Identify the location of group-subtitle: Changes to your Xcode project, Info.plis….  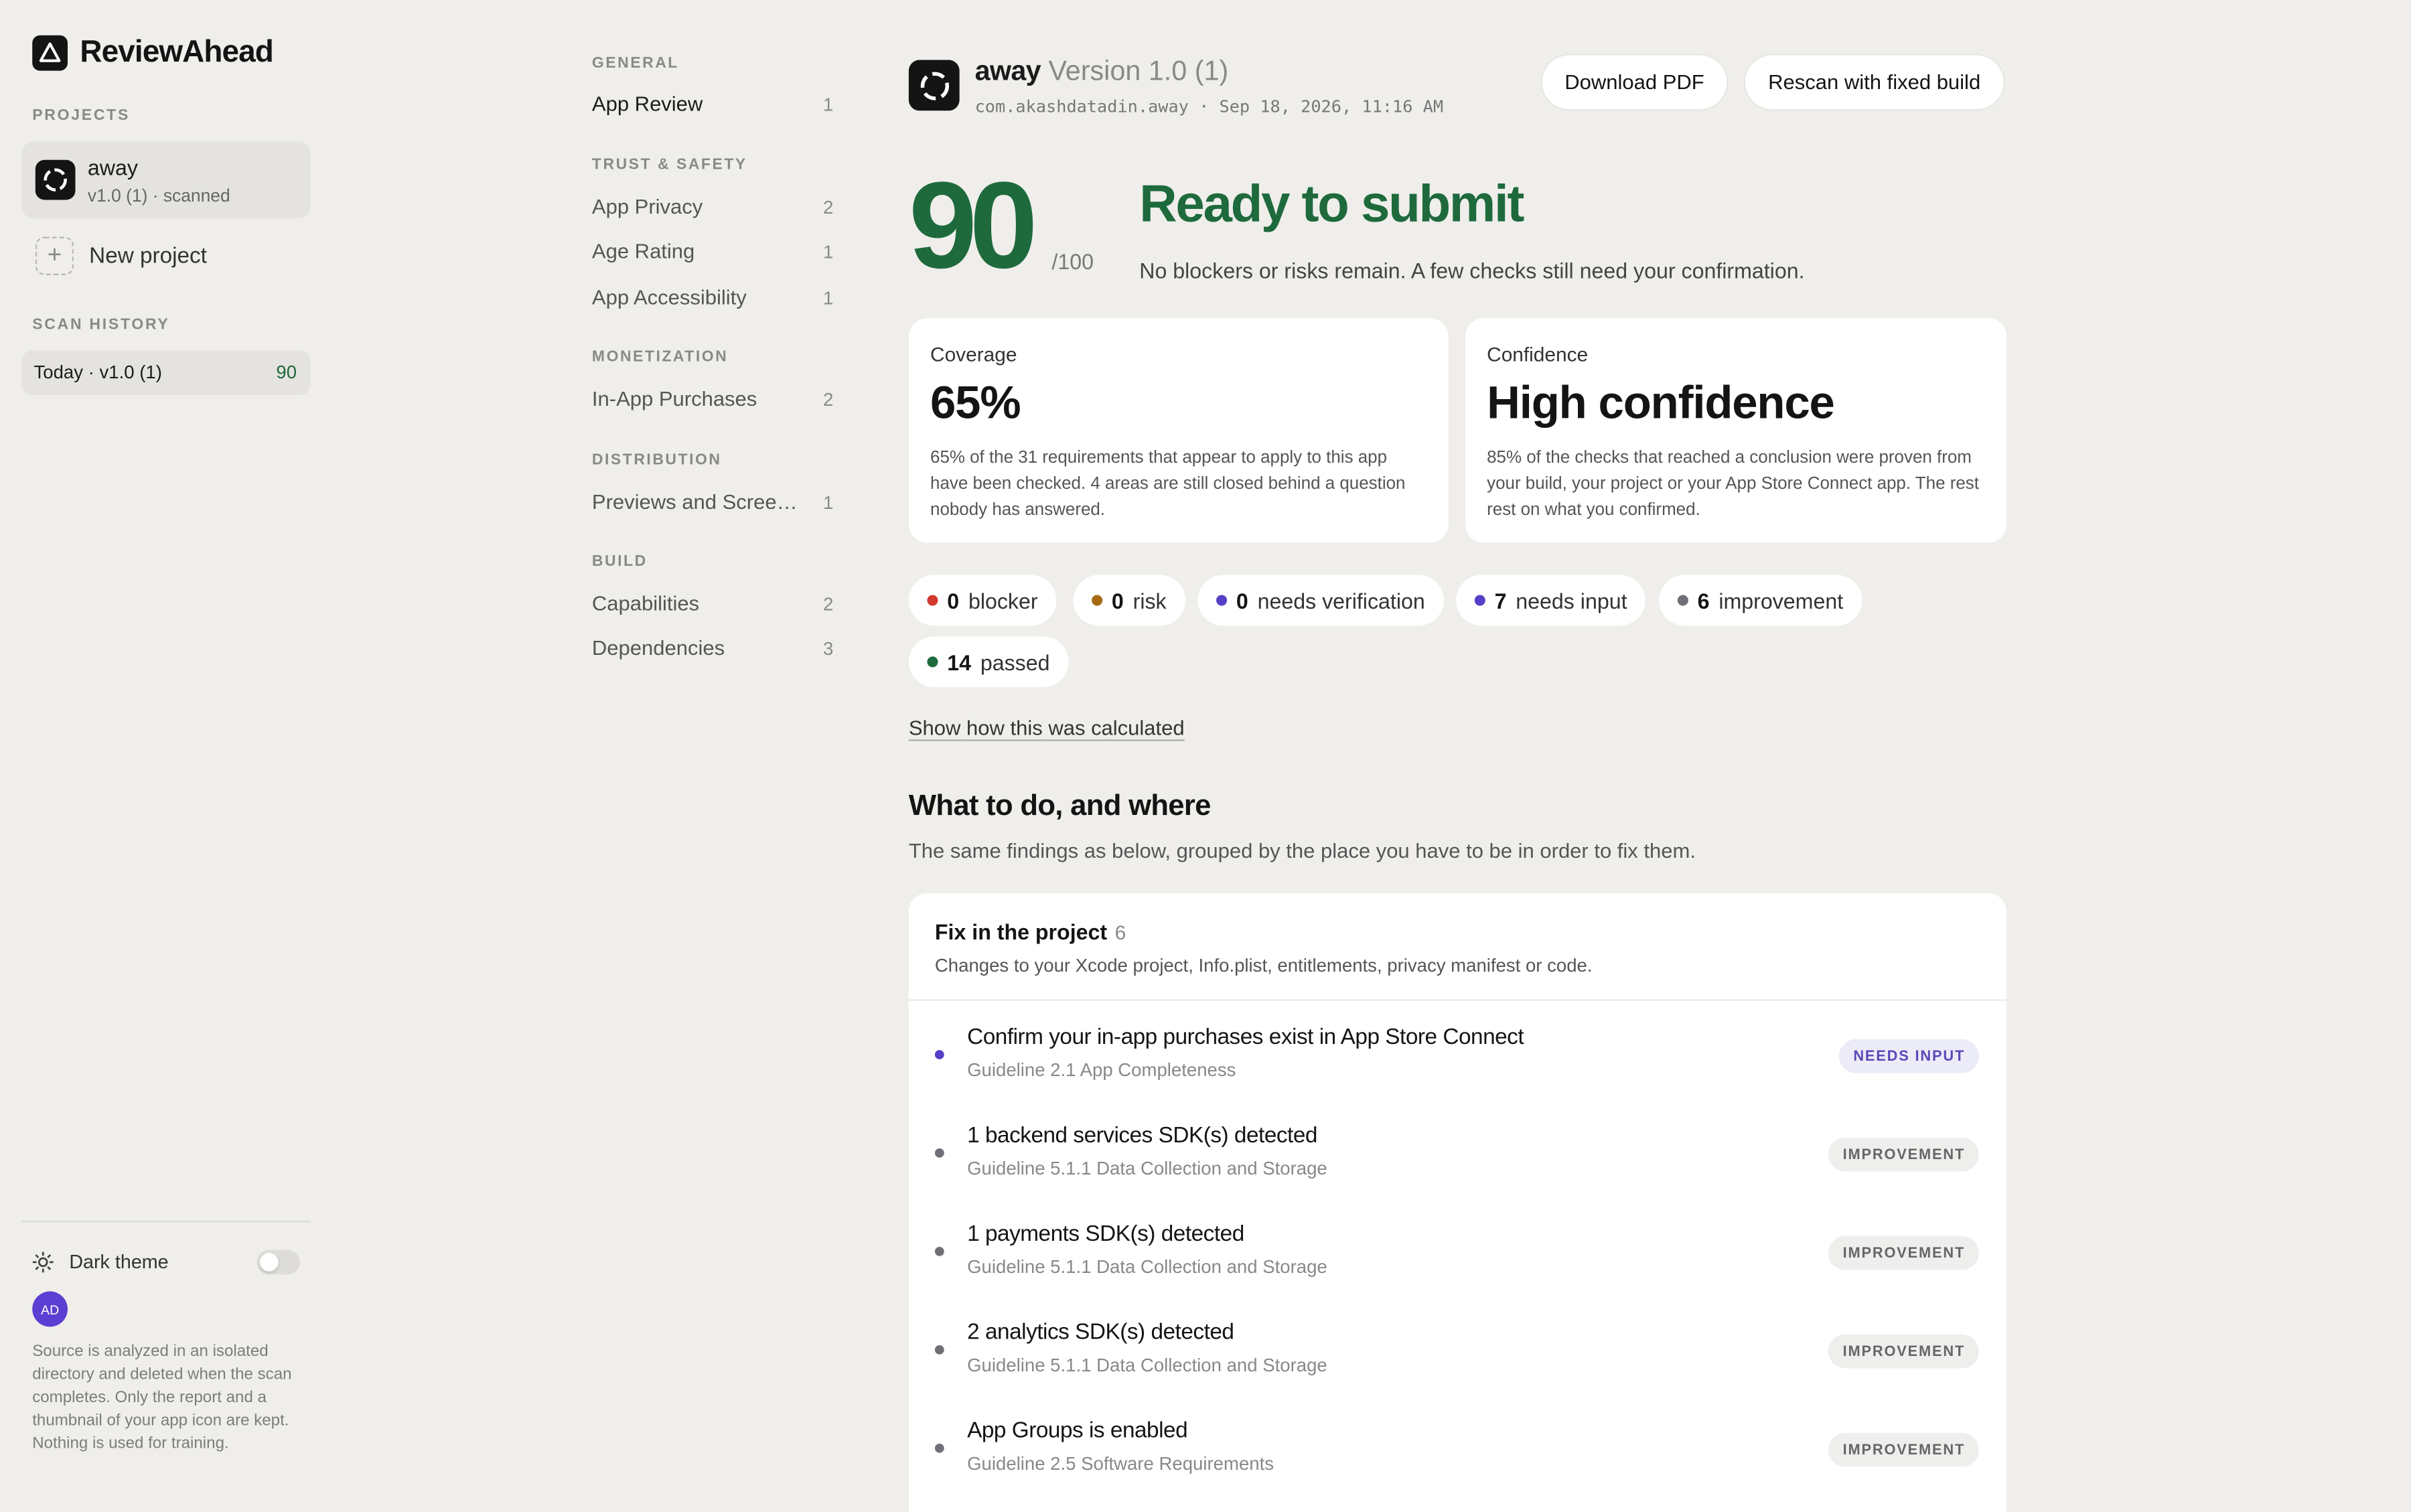
(1263, 965).